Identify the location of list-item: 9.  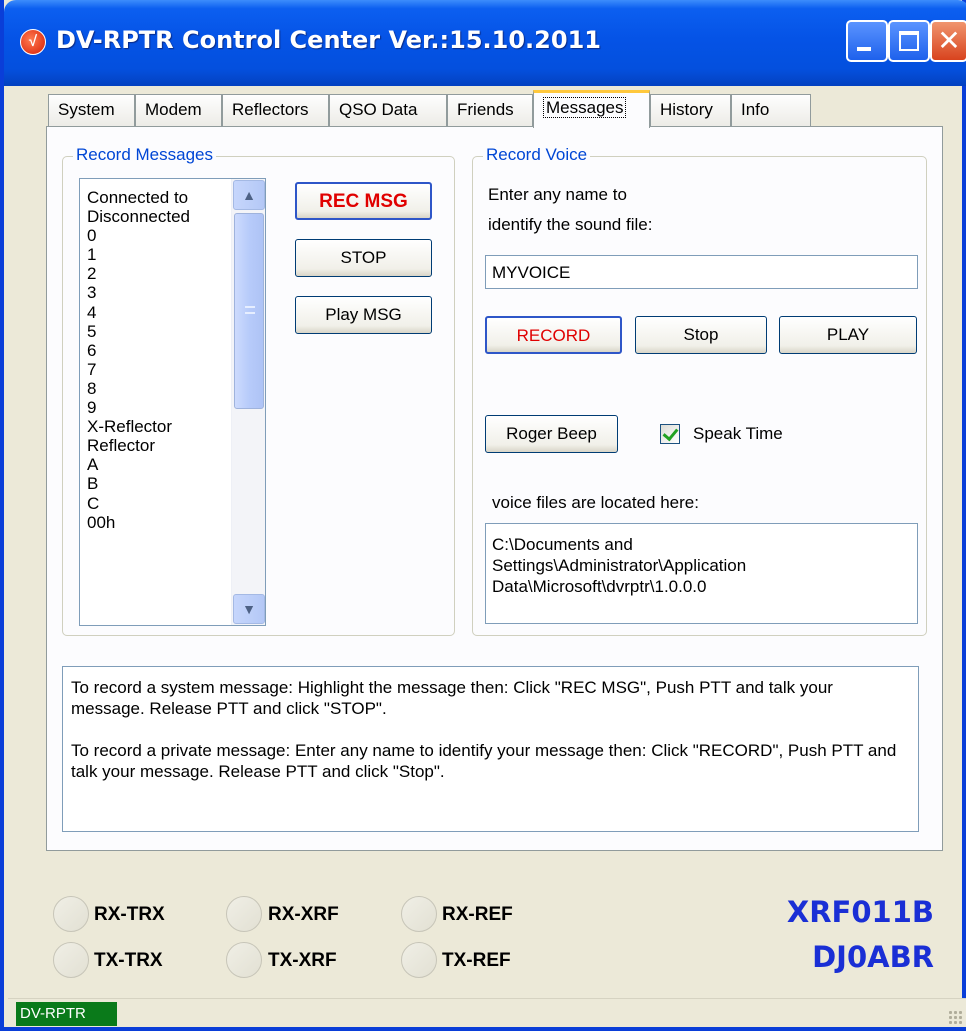
(138, 407).